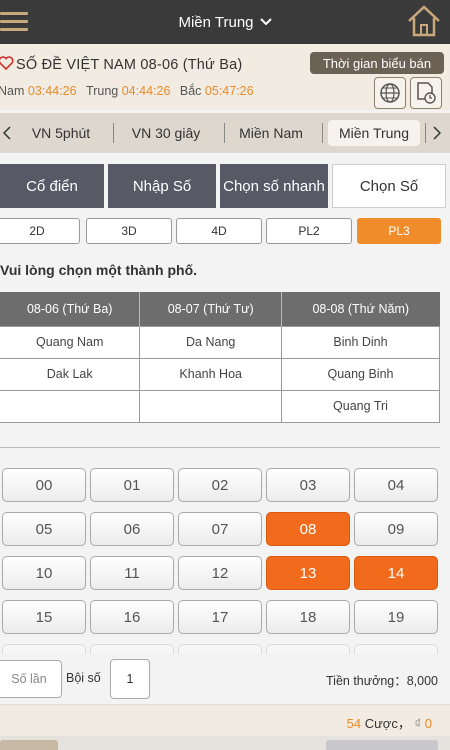 The height and width of the screenshot is (750, 450). Describe the element at coordinates (428, 723) in the screenshot. I see `bet-amount: 0` at that location.